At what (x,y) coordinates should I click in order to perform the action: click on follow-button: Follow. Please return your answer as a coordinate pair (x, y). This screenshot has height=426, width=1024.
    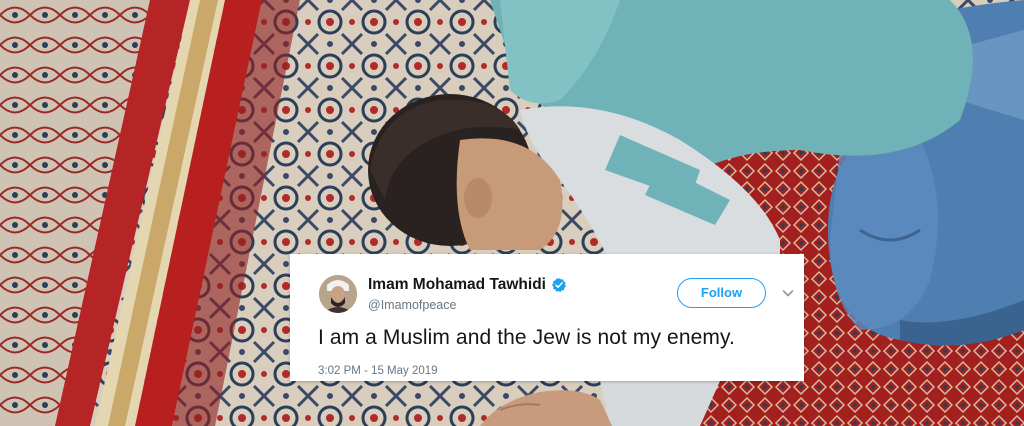
    Looking at the image, I should click on (721, 293).